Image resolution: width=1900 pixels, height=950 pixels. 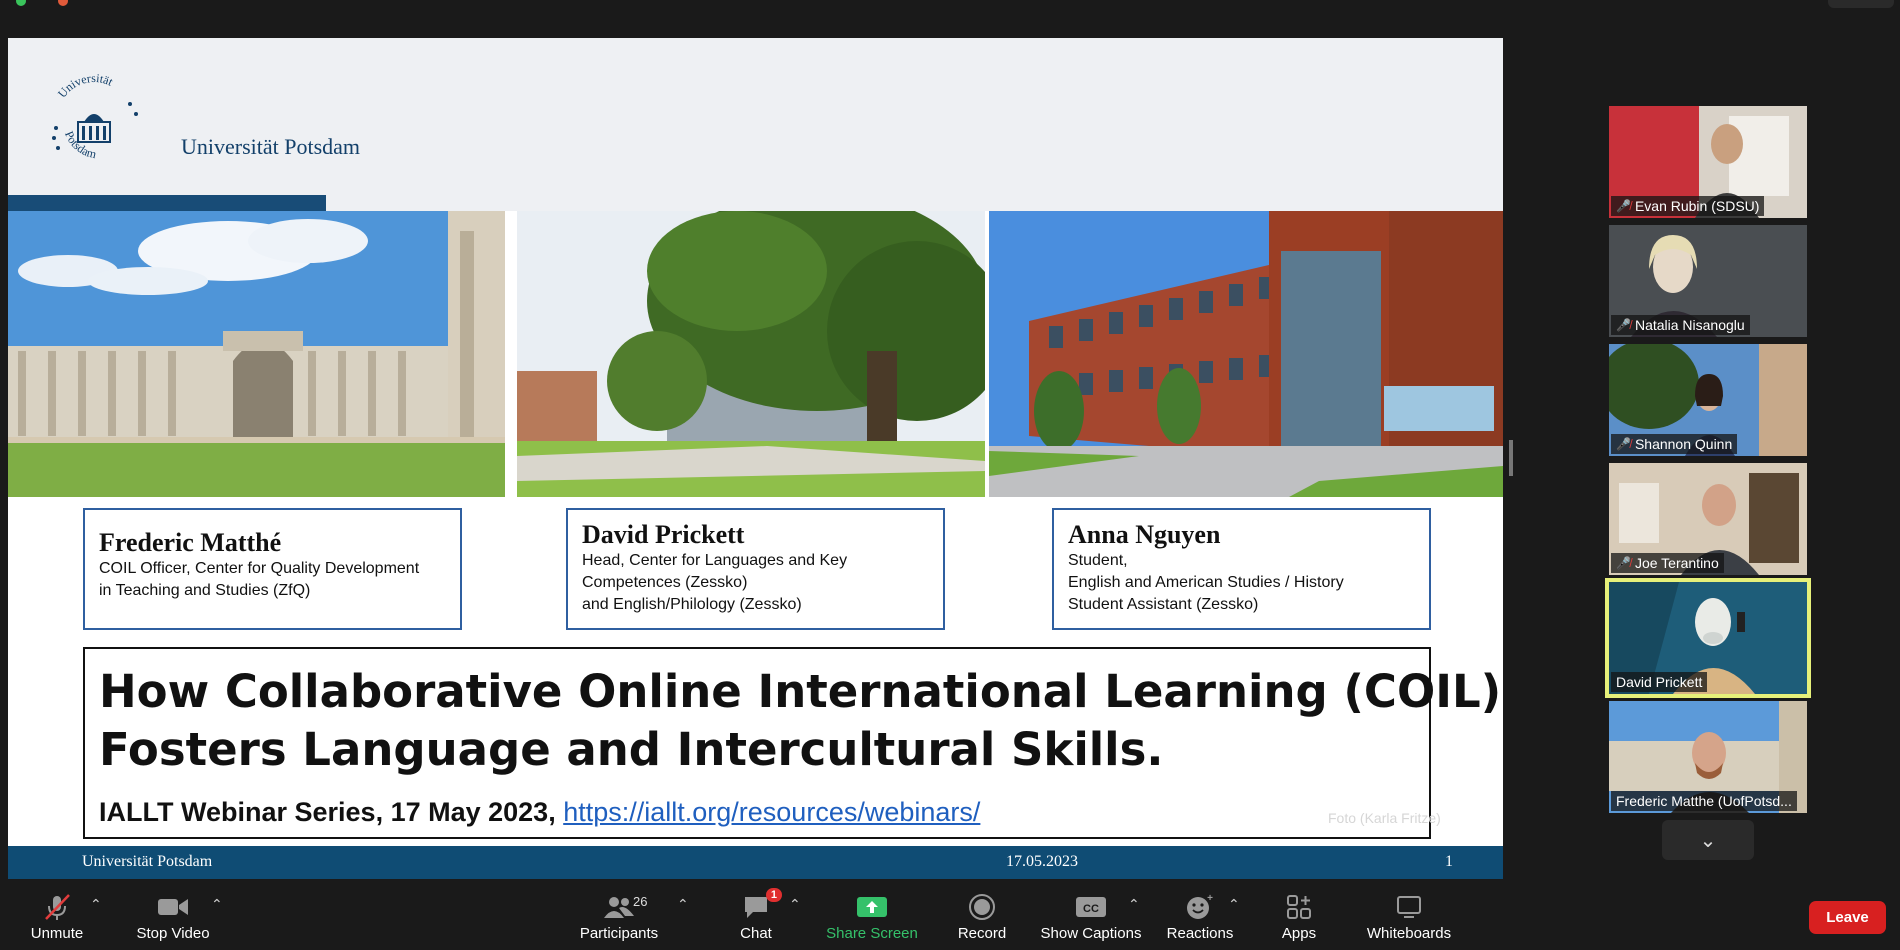 I want to click on webinar-link: https://iallt.org/resources/webinars/, so click(x=771, y=812).